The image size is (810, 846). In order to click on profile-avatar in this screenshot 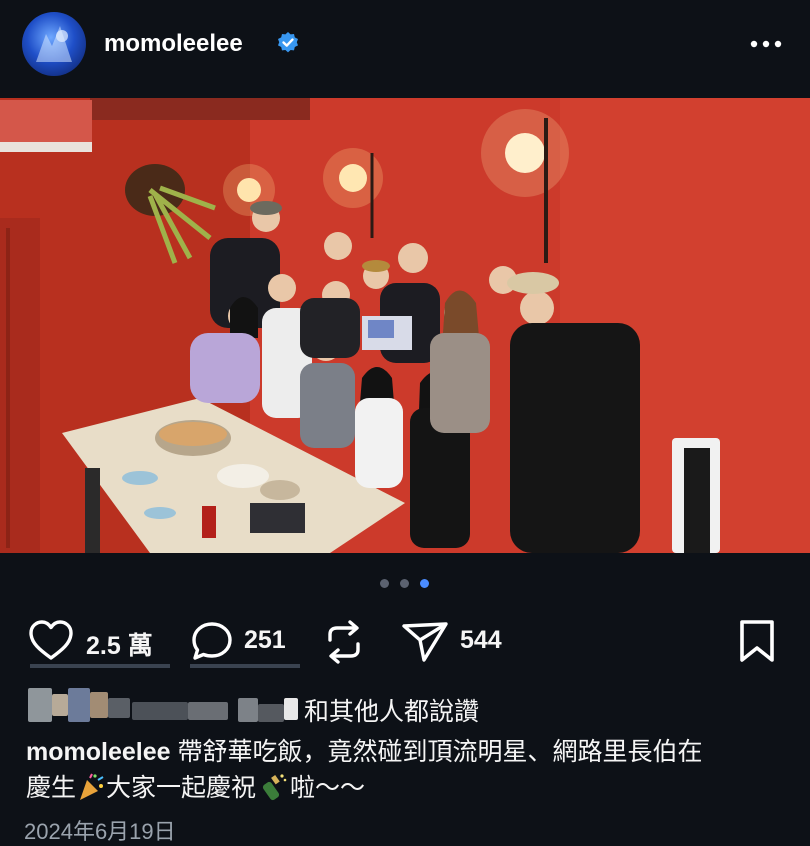, I will do `click(54, 44)`.